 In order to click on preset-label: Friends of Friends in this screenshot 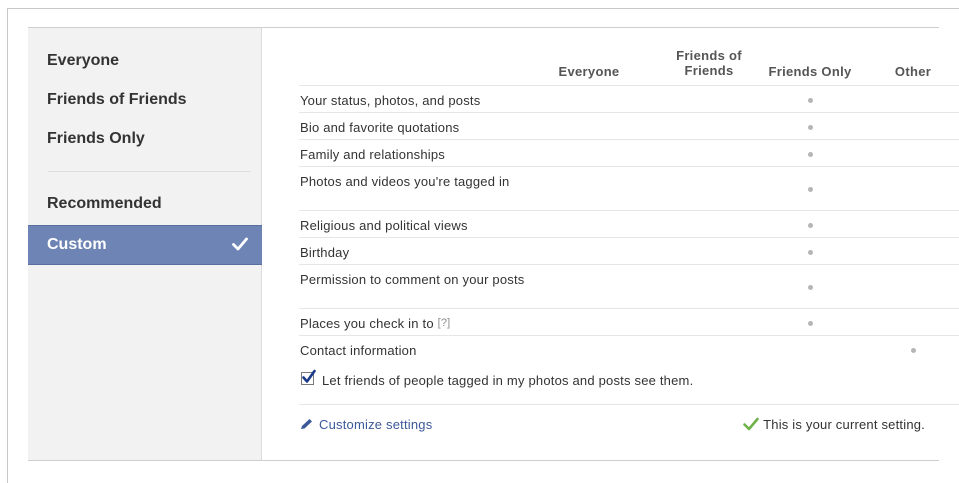, I will do `click(117, 99)`.